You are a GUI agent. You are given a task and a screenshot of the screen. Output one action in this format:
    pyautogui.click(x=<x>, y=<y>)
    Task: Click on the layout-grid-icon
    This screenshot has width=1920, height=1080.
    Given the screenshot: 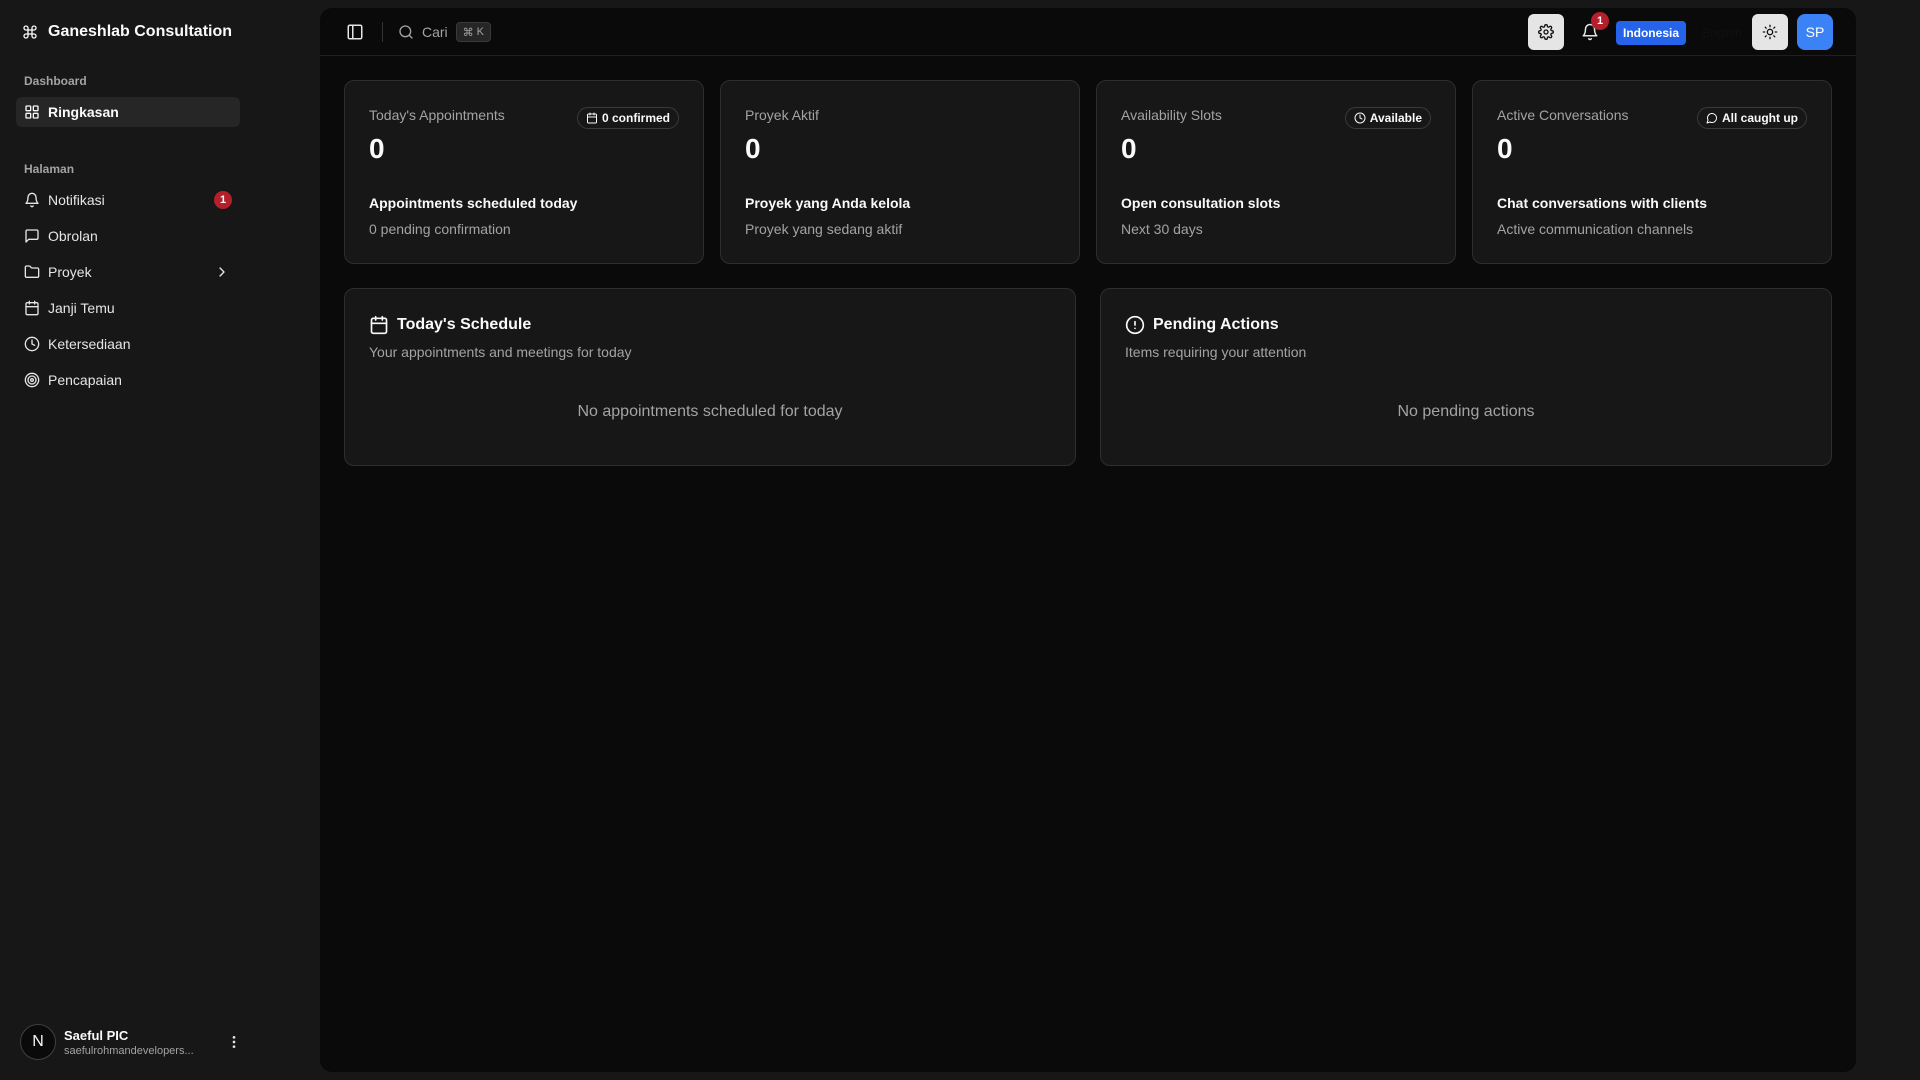 What is the action you would take?
    pyautogui.click(x=32, y=112)
    